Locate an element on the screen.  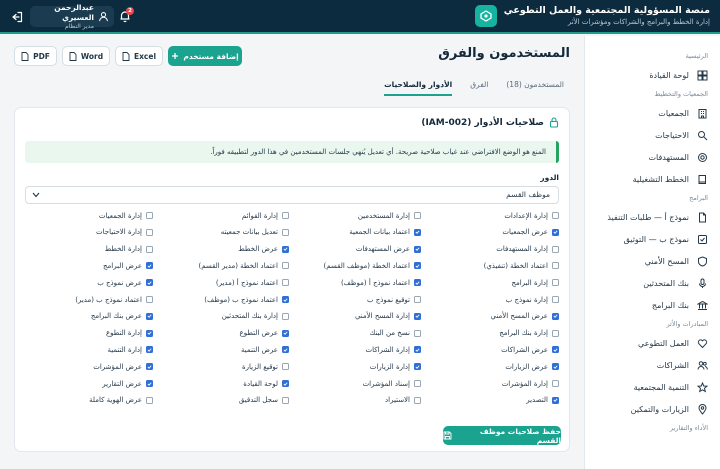
add-user-button: إضافة مستخدم is located at coordinates (205, 56).